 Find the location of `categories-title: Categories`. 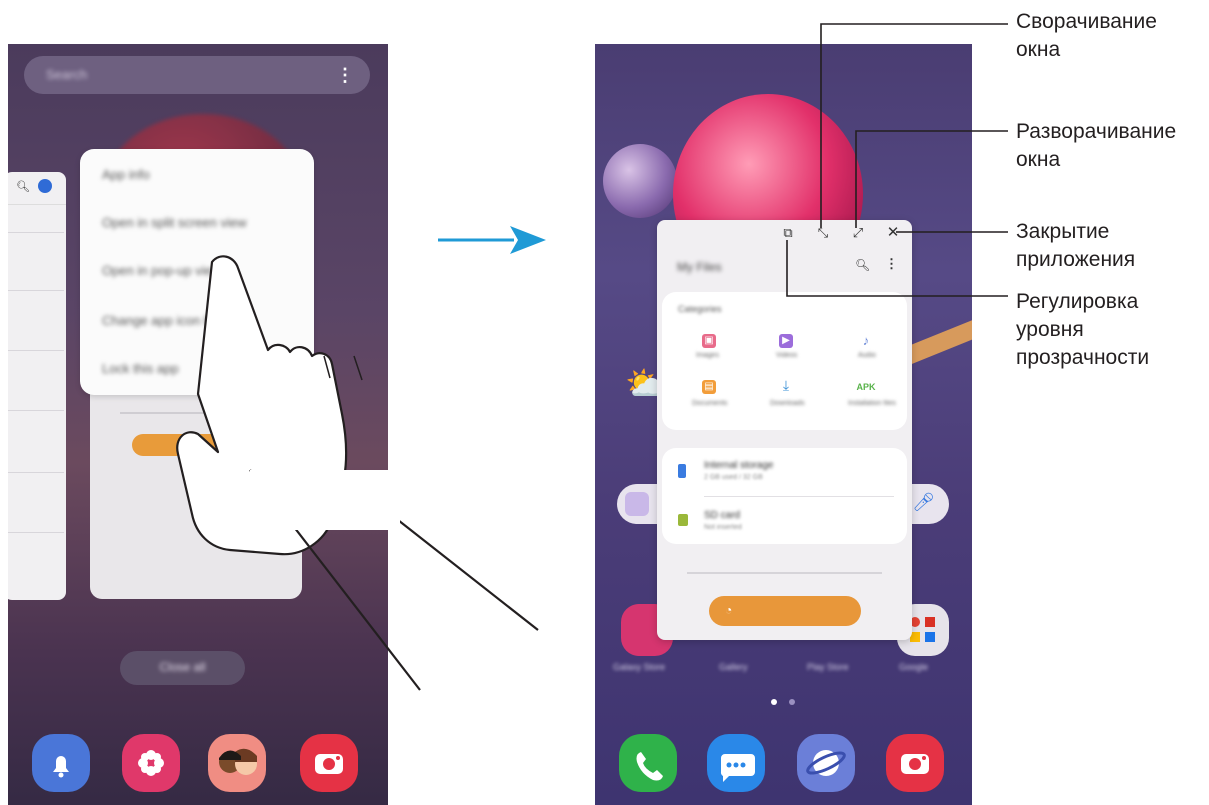

categories-title: Categories is located at coordinates (700, 309).